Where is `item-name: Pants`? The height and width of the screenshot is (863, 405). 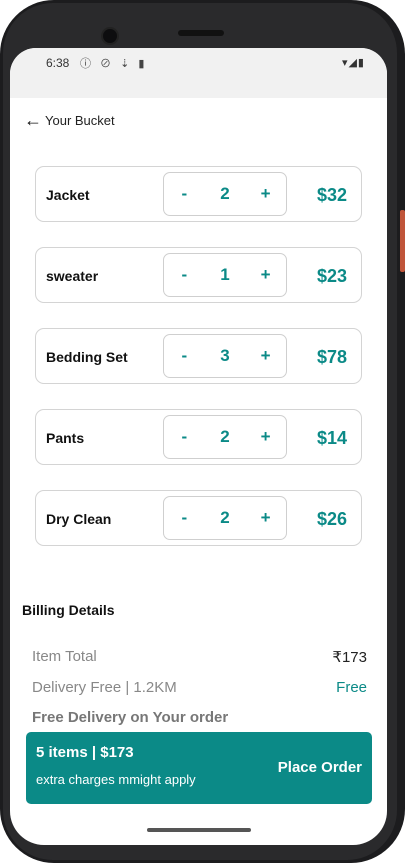
item-name: Pants is located at coordinates (65, 438).